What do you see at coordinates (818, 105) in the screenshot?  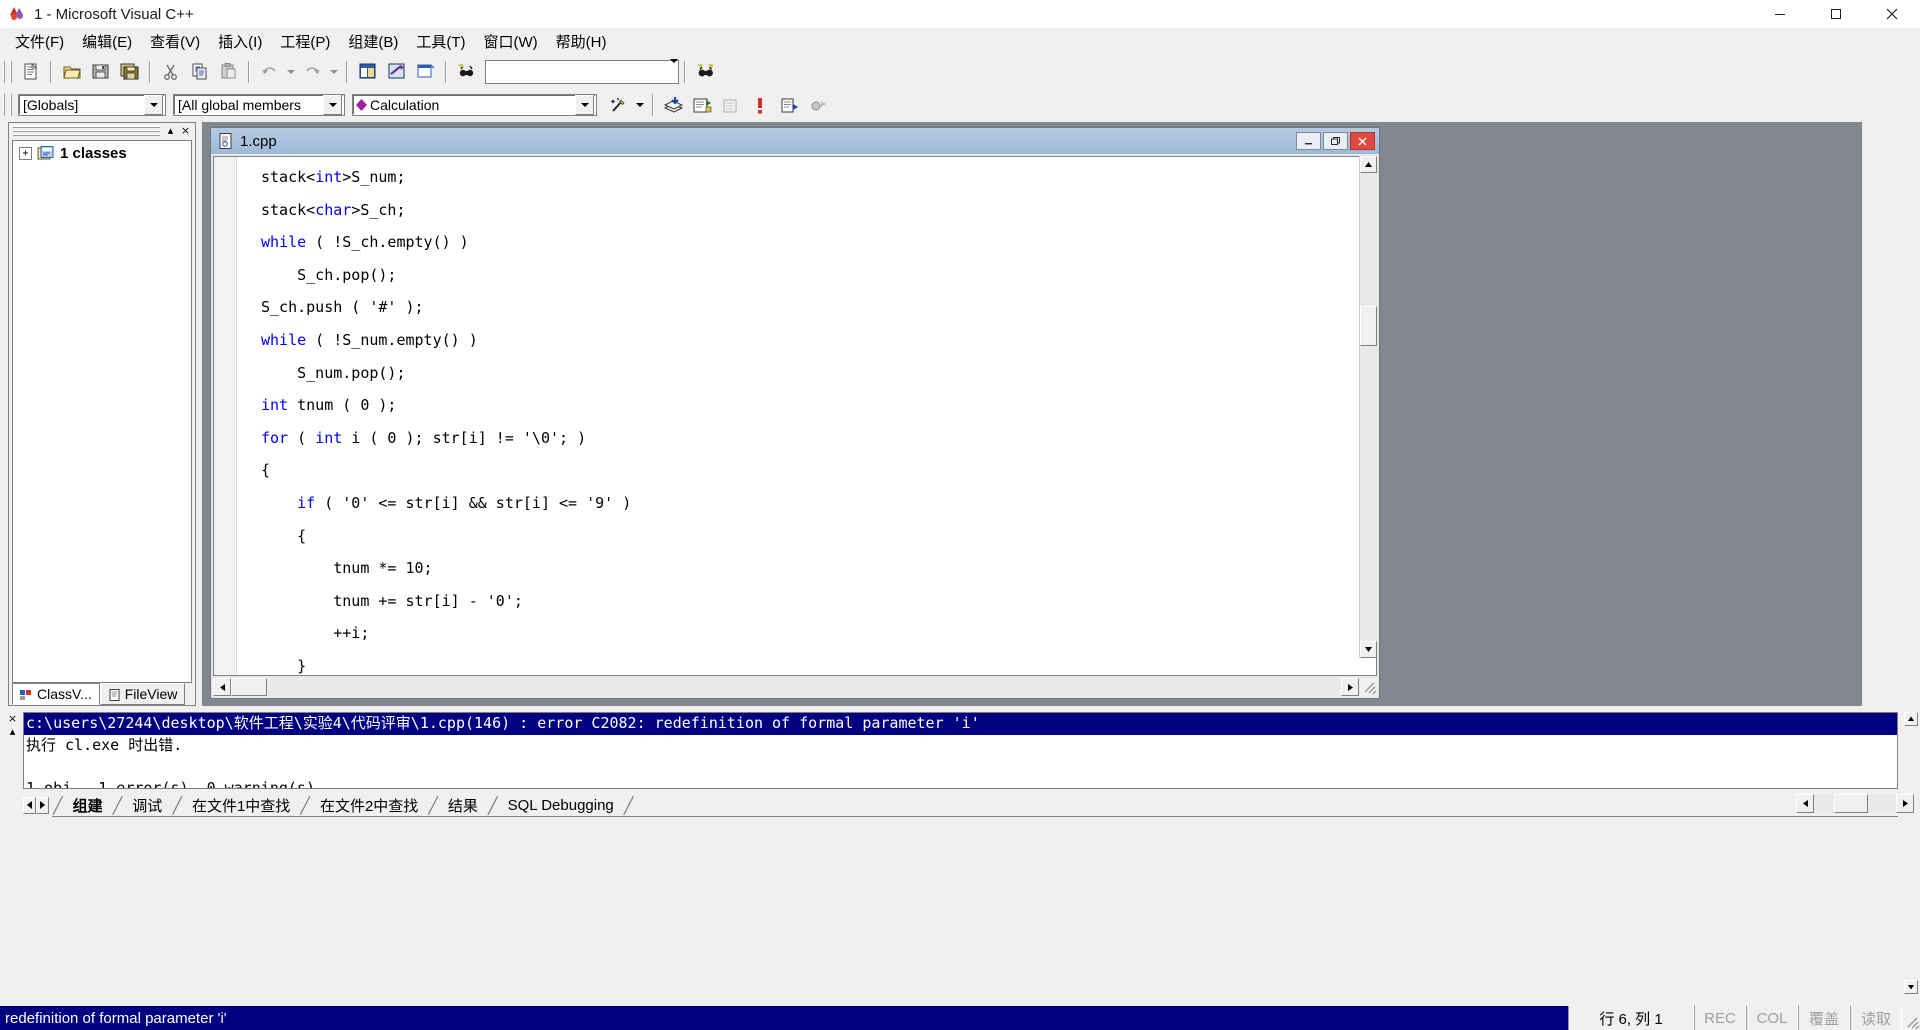 I see `insert-breakpoint-icon` at bounding box center [818, 105].